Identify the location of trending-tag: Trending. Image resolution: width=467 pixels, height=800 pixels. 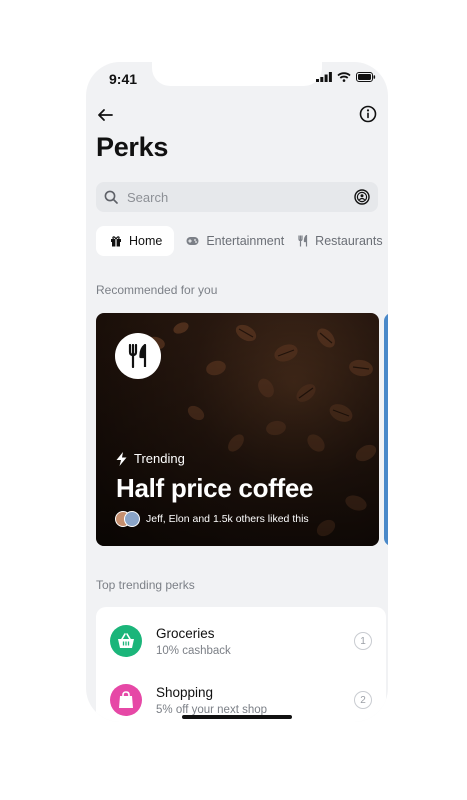
(150, 458).